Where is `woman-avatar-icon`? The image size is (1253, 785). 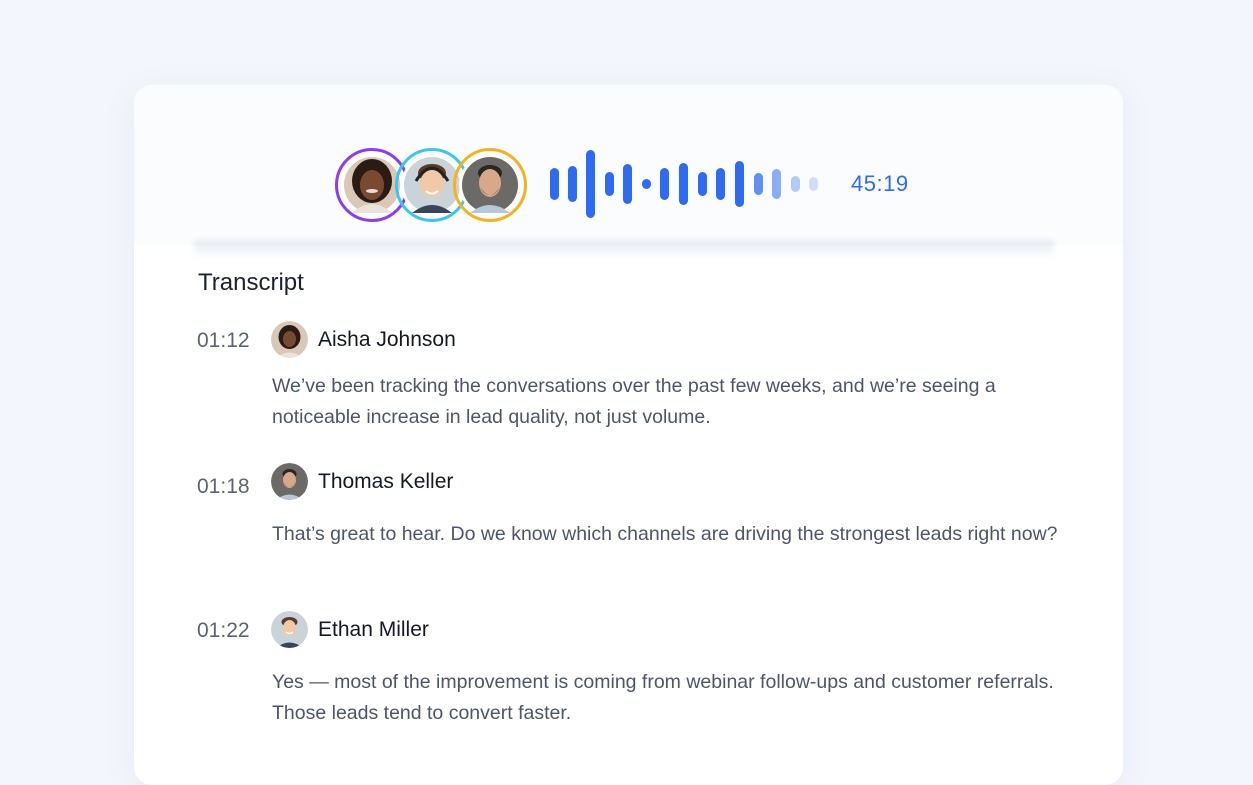
woman-avatar-icon is located at coordinates (289, 339).